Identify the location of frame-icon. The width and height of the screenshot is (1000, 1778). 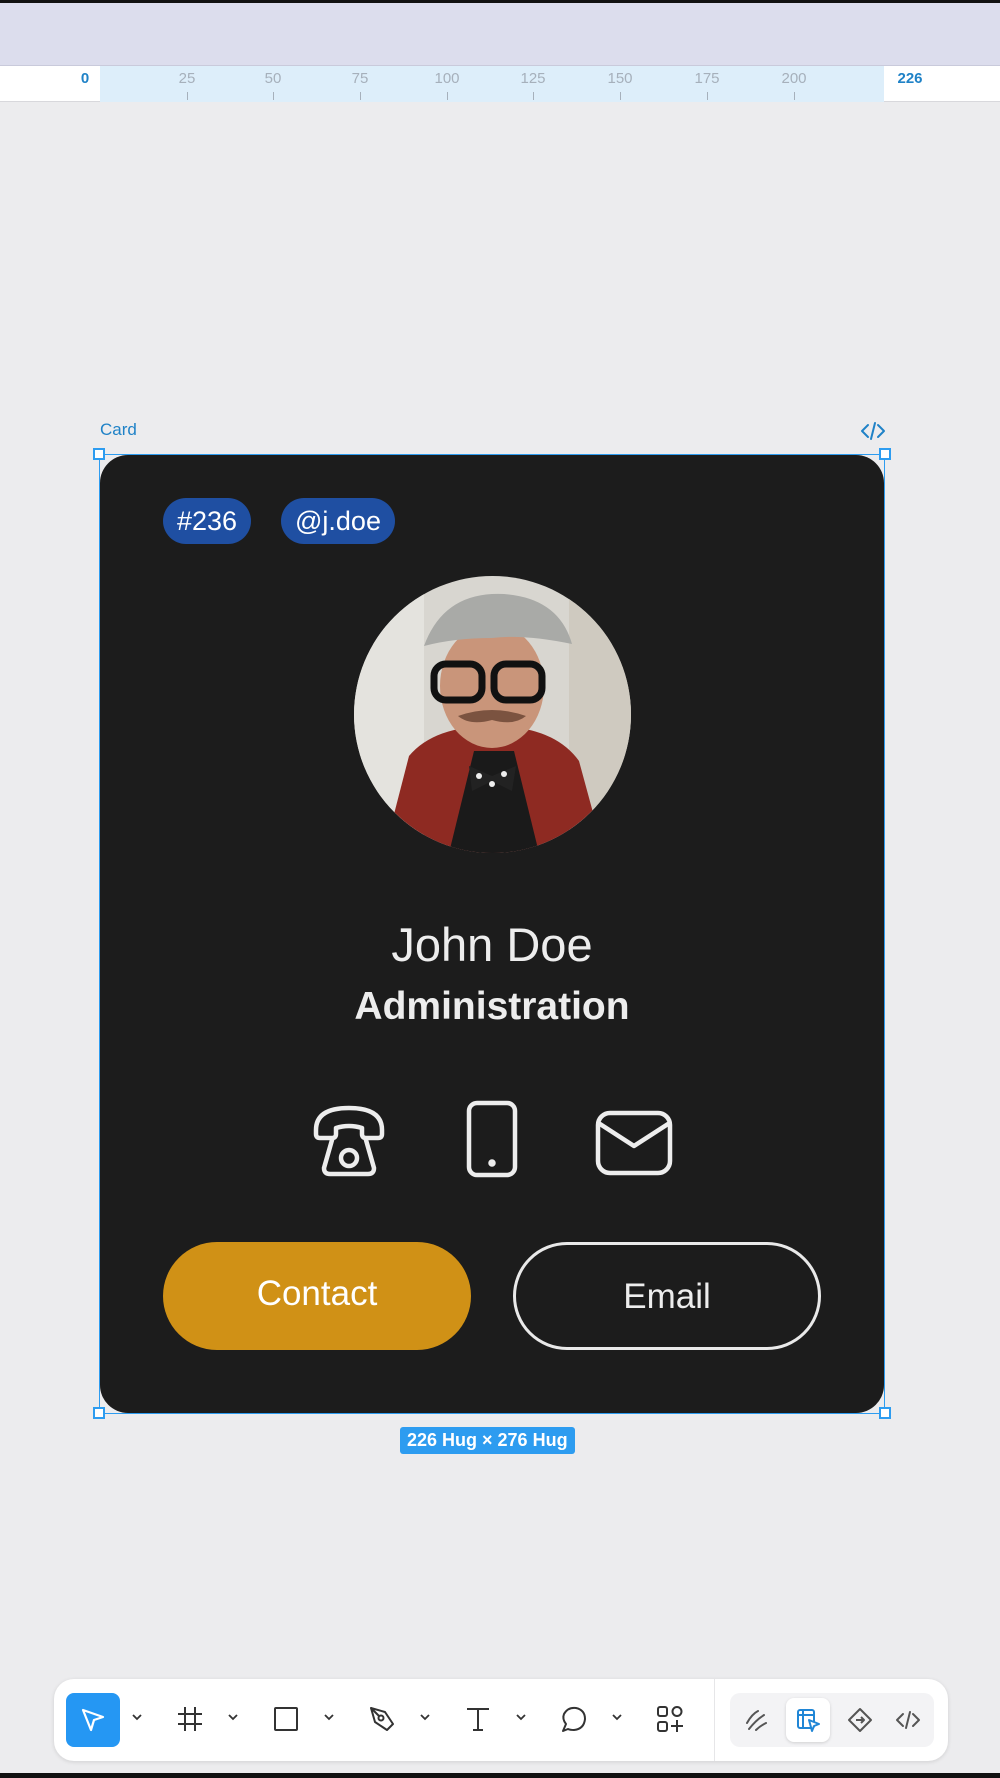
(190, 1719).